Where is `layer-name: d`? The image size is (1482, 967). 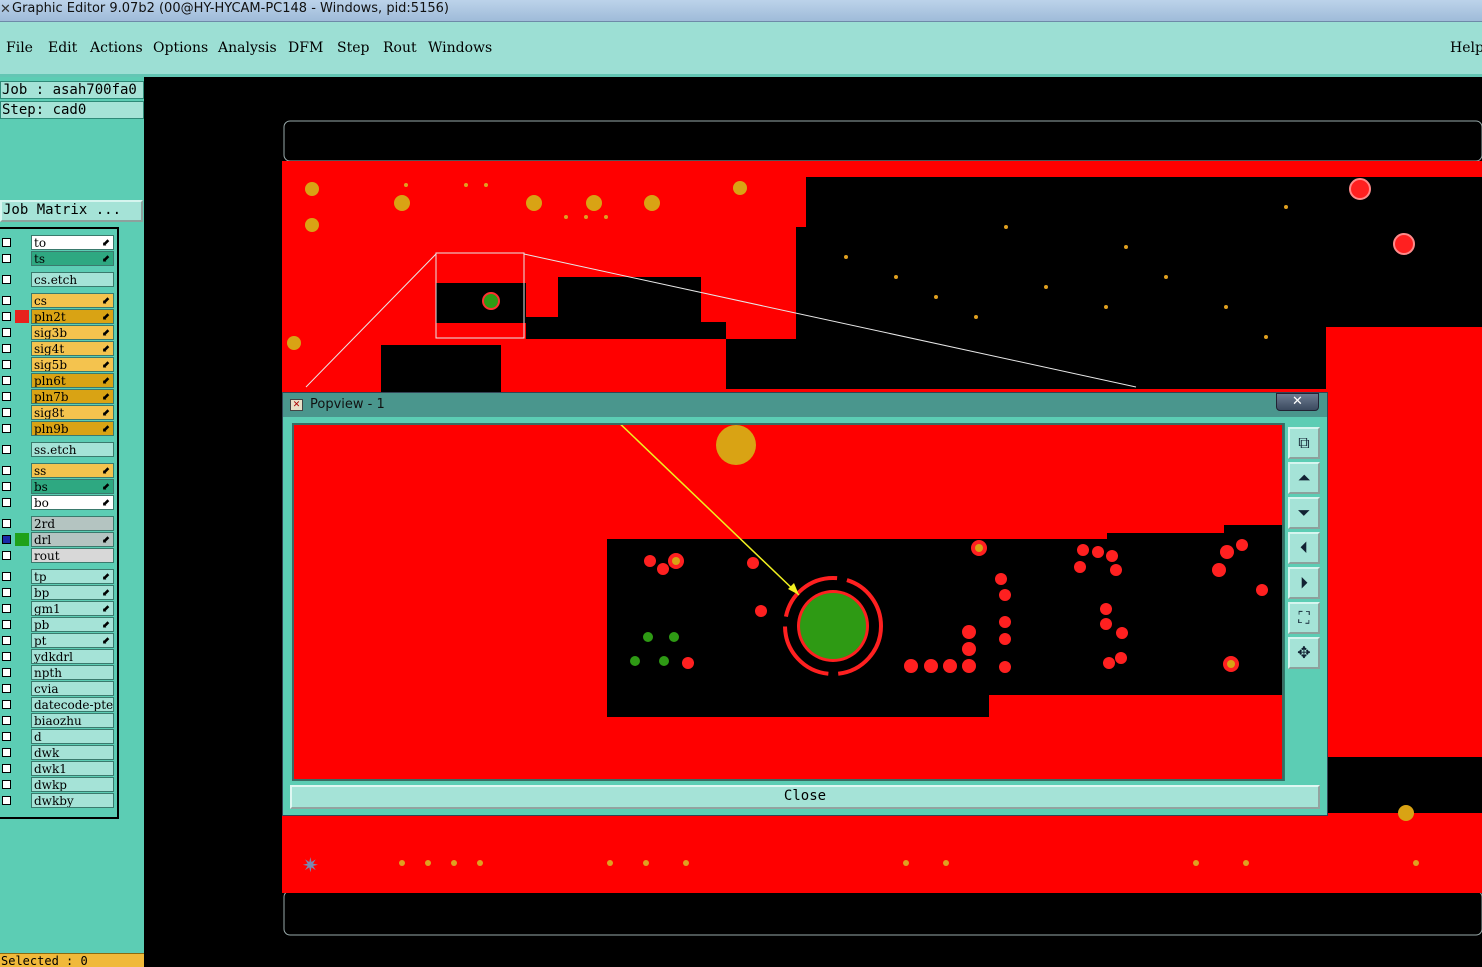
layer-name: d is located at coordinates (72, 736).